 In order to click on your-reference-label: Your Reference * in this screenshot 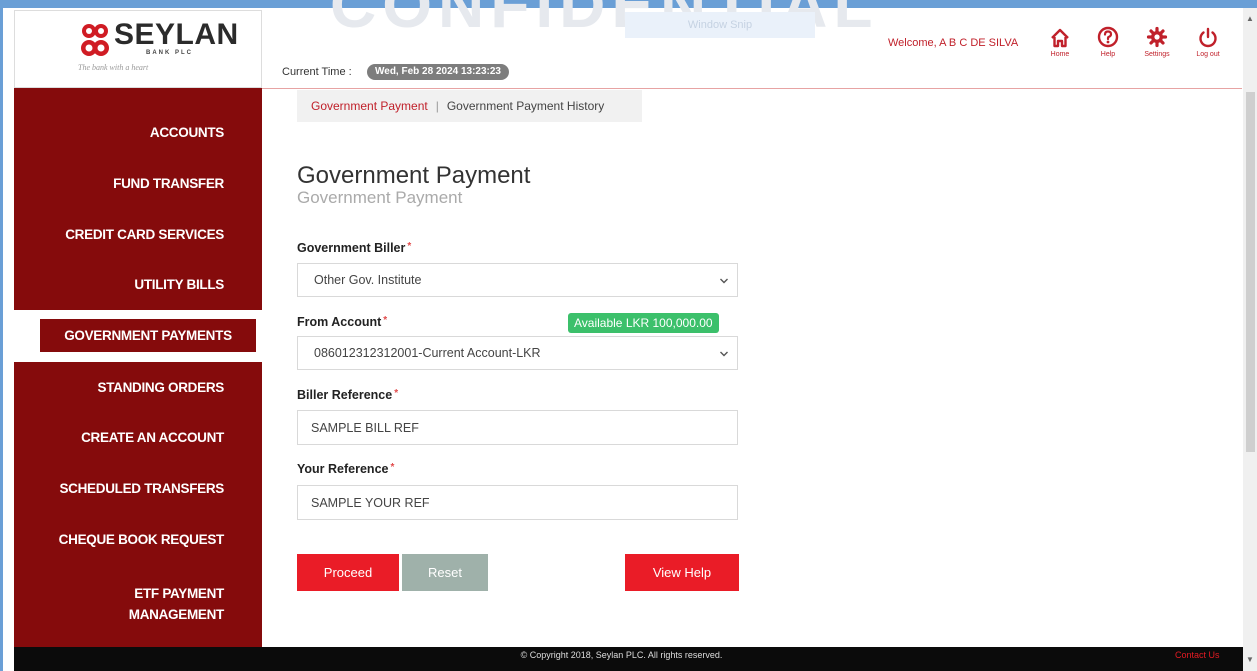, I will do `click(345, 469)`.